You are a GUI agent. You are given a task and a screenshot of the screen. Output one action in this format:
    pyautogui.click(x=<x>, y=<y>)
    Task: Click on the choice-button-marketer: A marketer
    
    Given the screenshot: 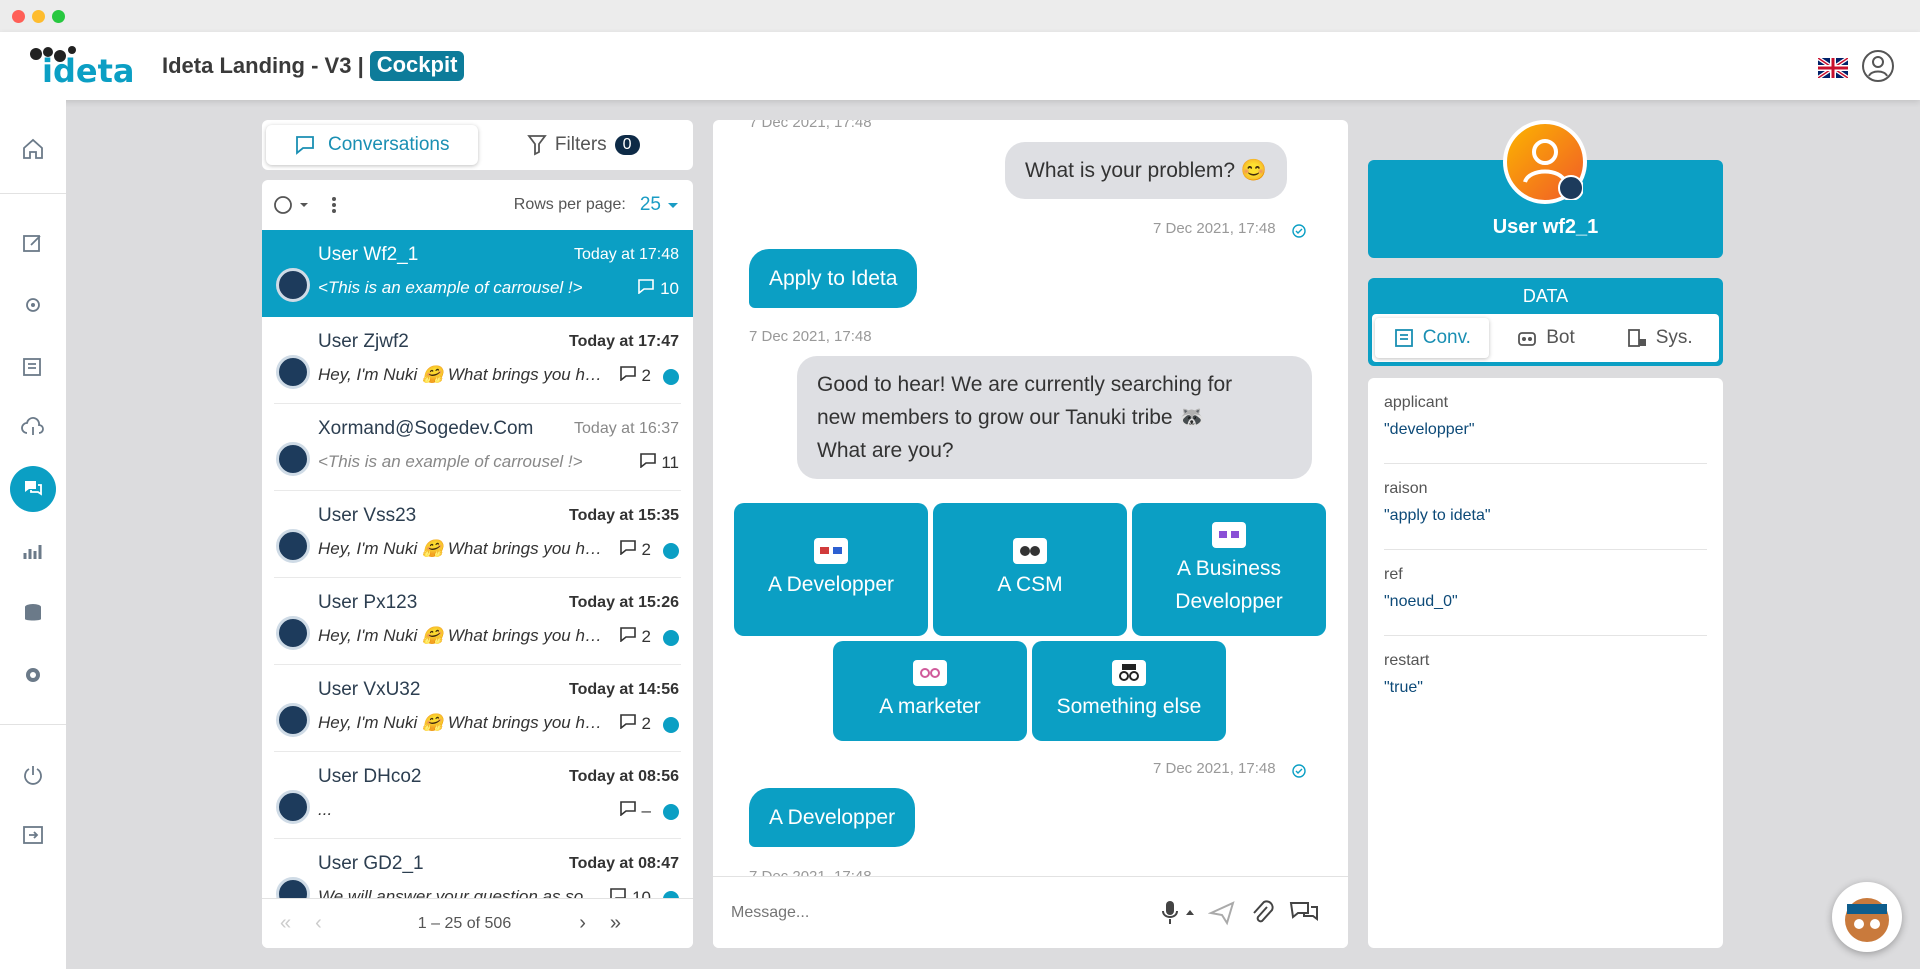 What is the action you would take?
    pyautogui.click(x=930, y=691)
    